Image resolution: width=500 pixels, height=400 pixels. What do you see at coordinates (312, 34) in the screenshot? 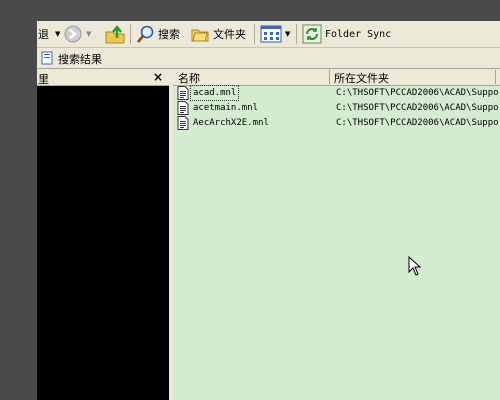
I see `folder-sync-icon` at bounding box center [312, 34].